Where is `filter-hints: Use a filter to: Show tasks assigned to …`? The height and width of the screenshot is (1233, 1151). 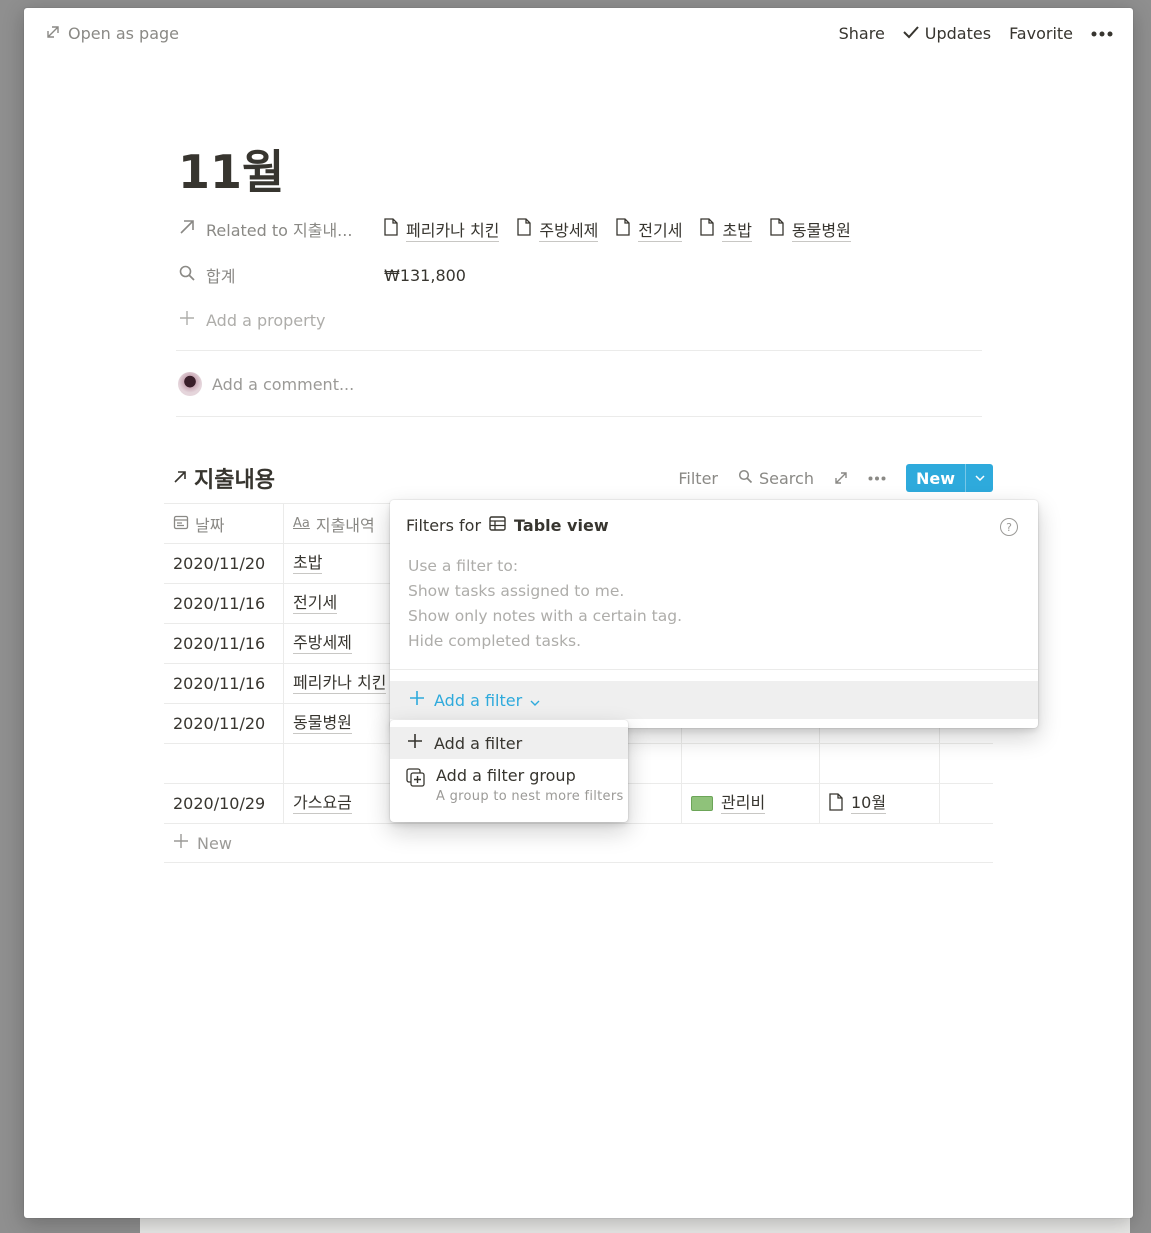
filter-hints: Use a filter to: Show tasks assigned to … is located at coordinates (545, 604).